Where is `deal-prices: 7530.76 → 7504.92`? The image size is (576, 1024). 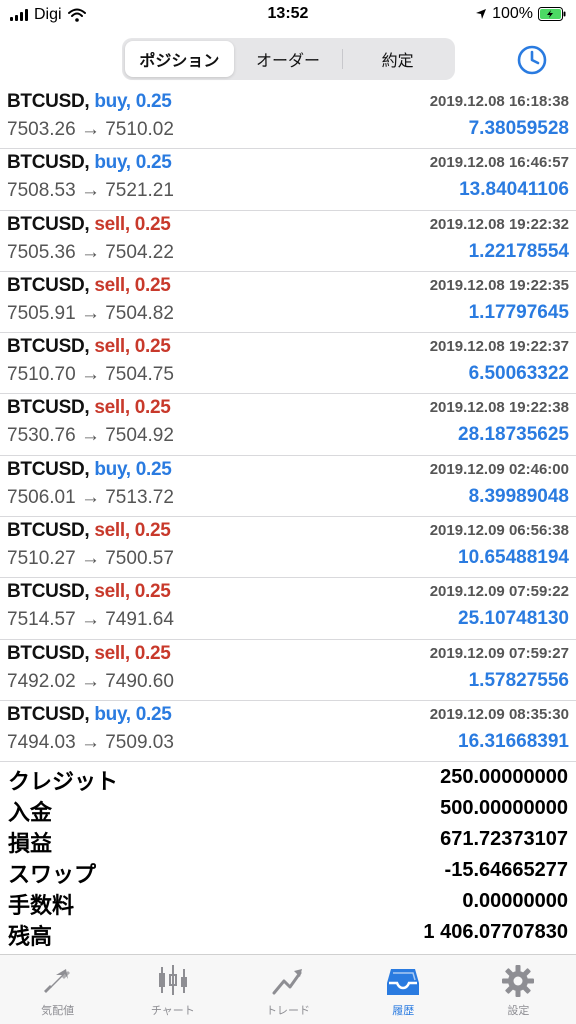 deal-prices: 7530.76 → 7504.92 is located at coordinates (90, 436).